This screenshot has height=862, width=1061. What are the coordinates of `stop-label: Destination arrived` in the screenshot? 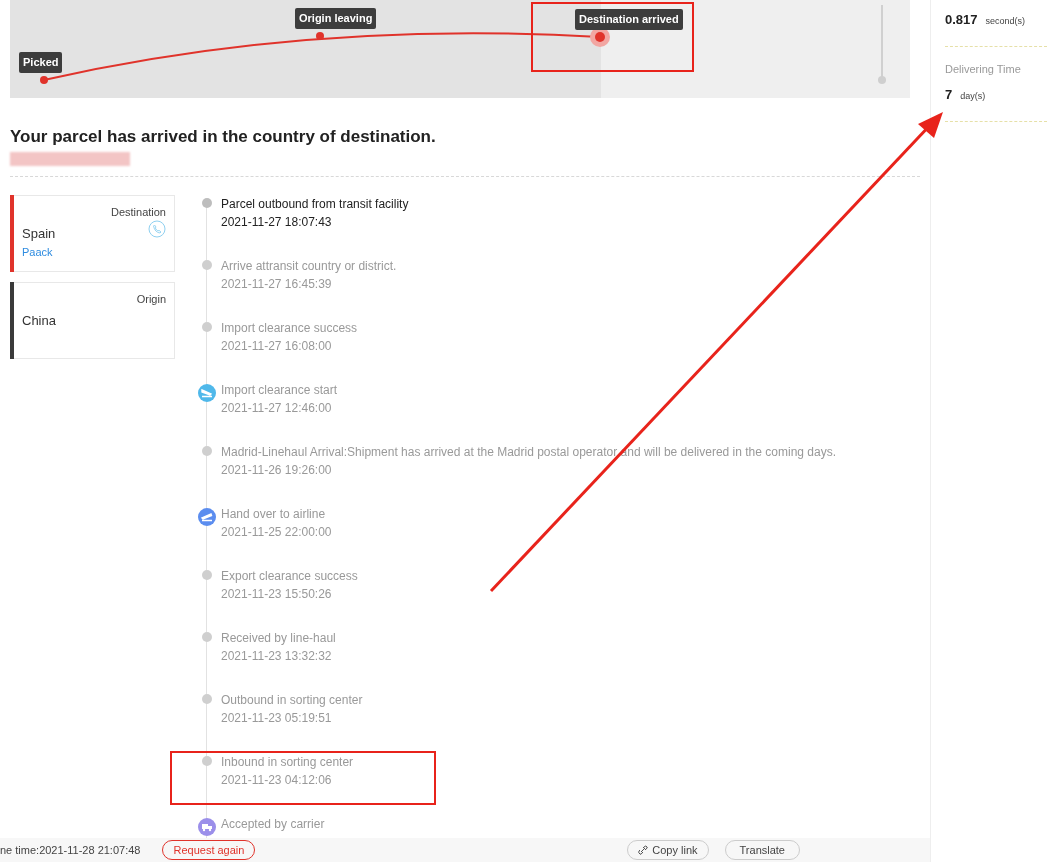 It's located at (629, 19).